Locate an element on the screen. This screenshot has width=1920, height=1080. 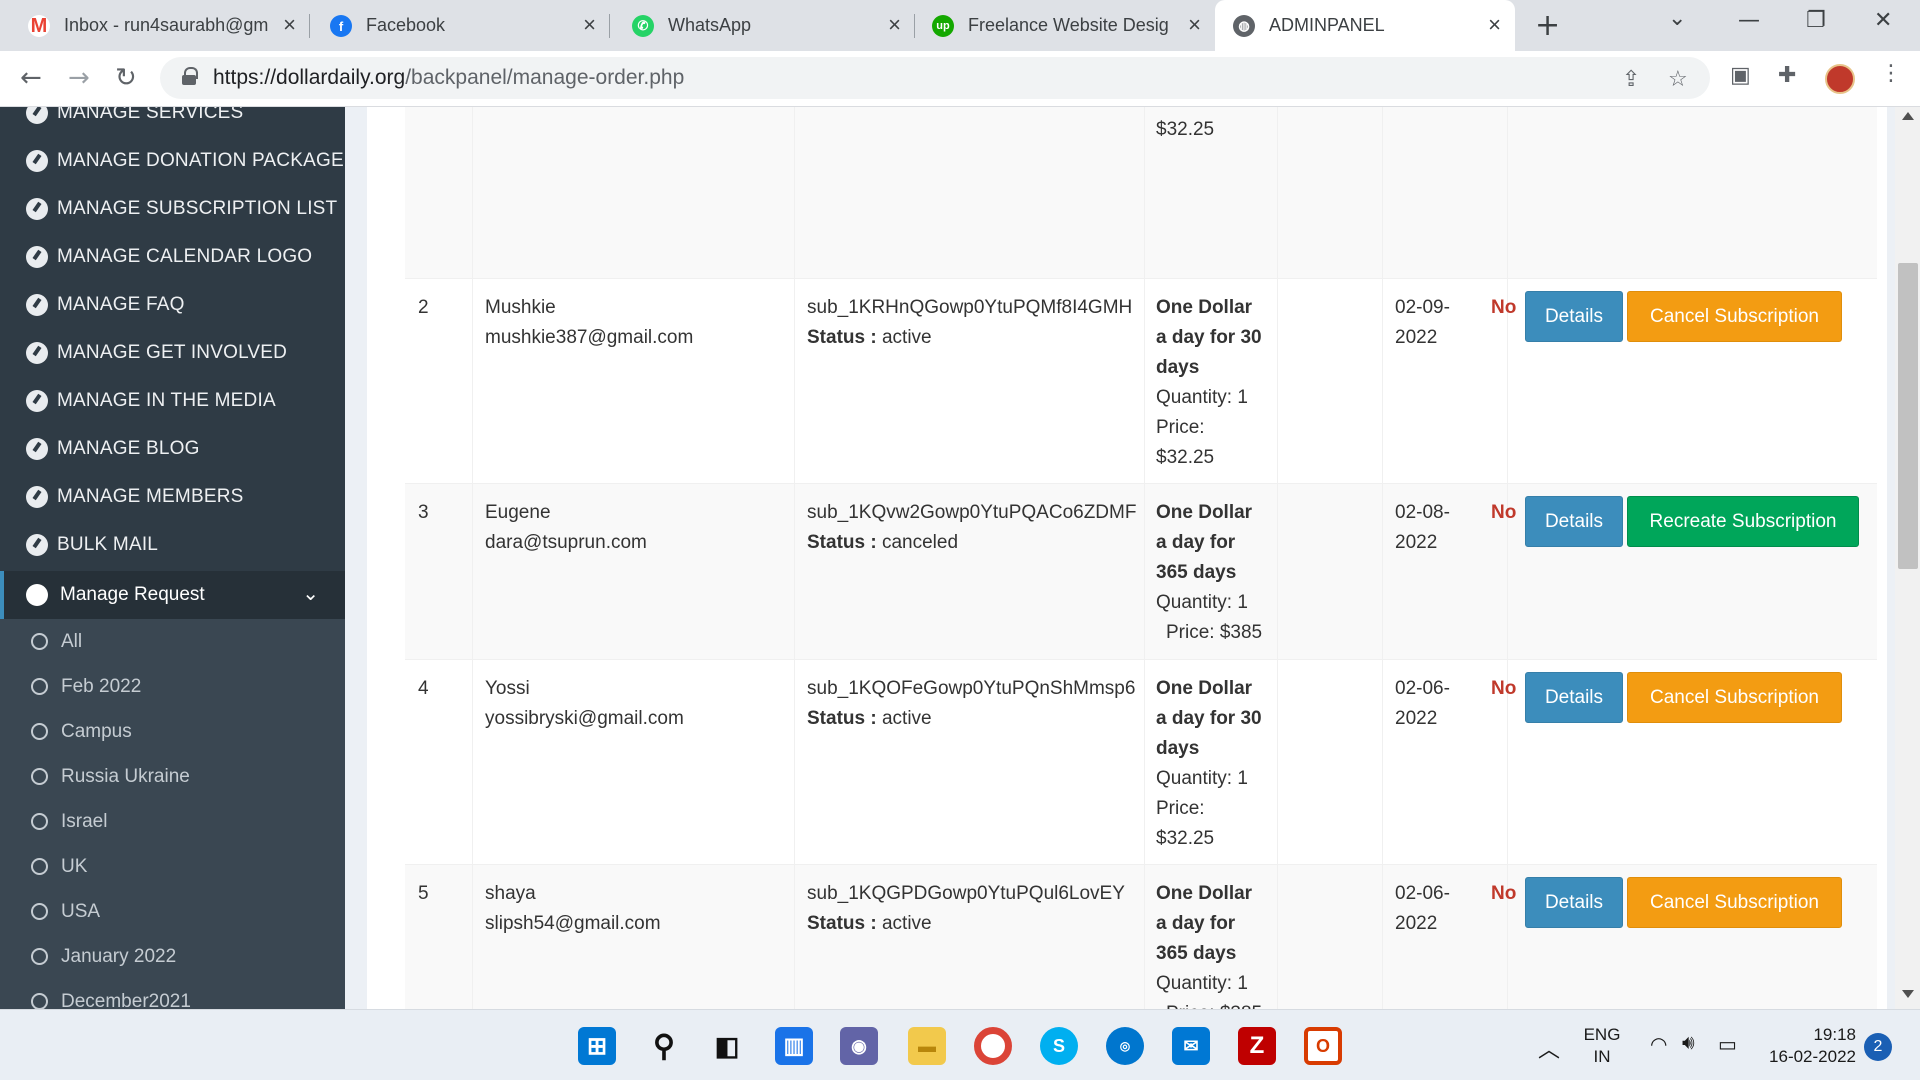
row-number: 4 is located at coordinates (423, 688).